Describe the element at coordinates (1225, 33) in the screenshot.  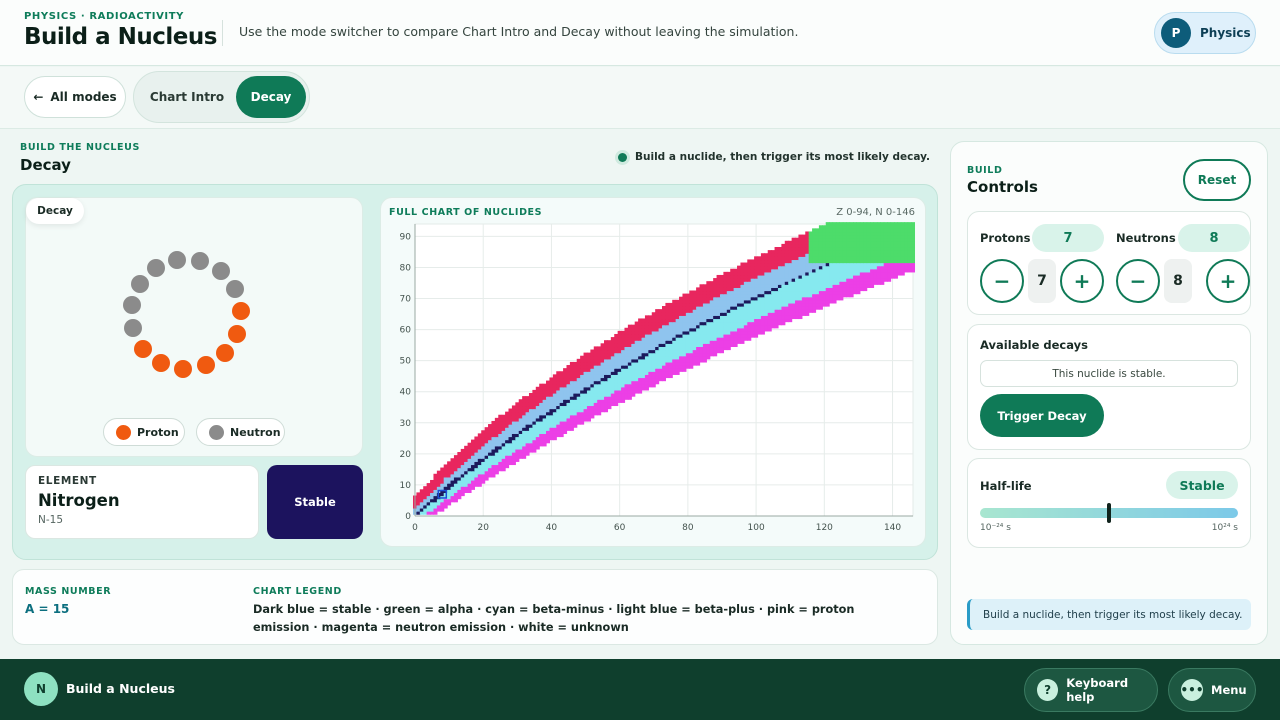
I see `subject-label: Physics` at that location.